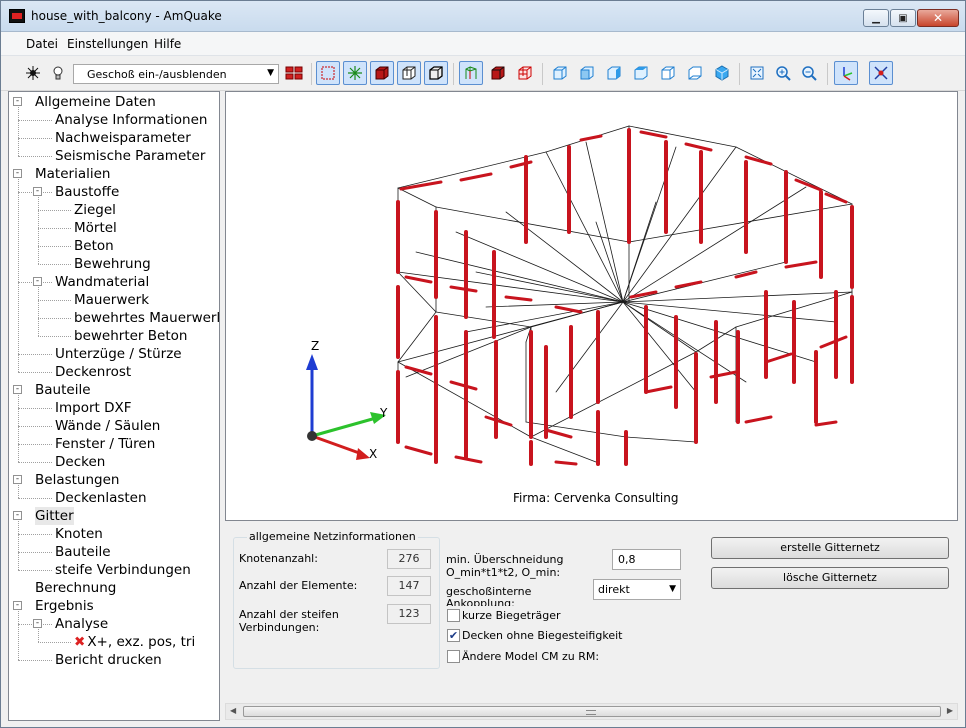 Image resolution: width=966 pixels, height=728 pixels. I want to click on view-front-icon, so click(560, 73).